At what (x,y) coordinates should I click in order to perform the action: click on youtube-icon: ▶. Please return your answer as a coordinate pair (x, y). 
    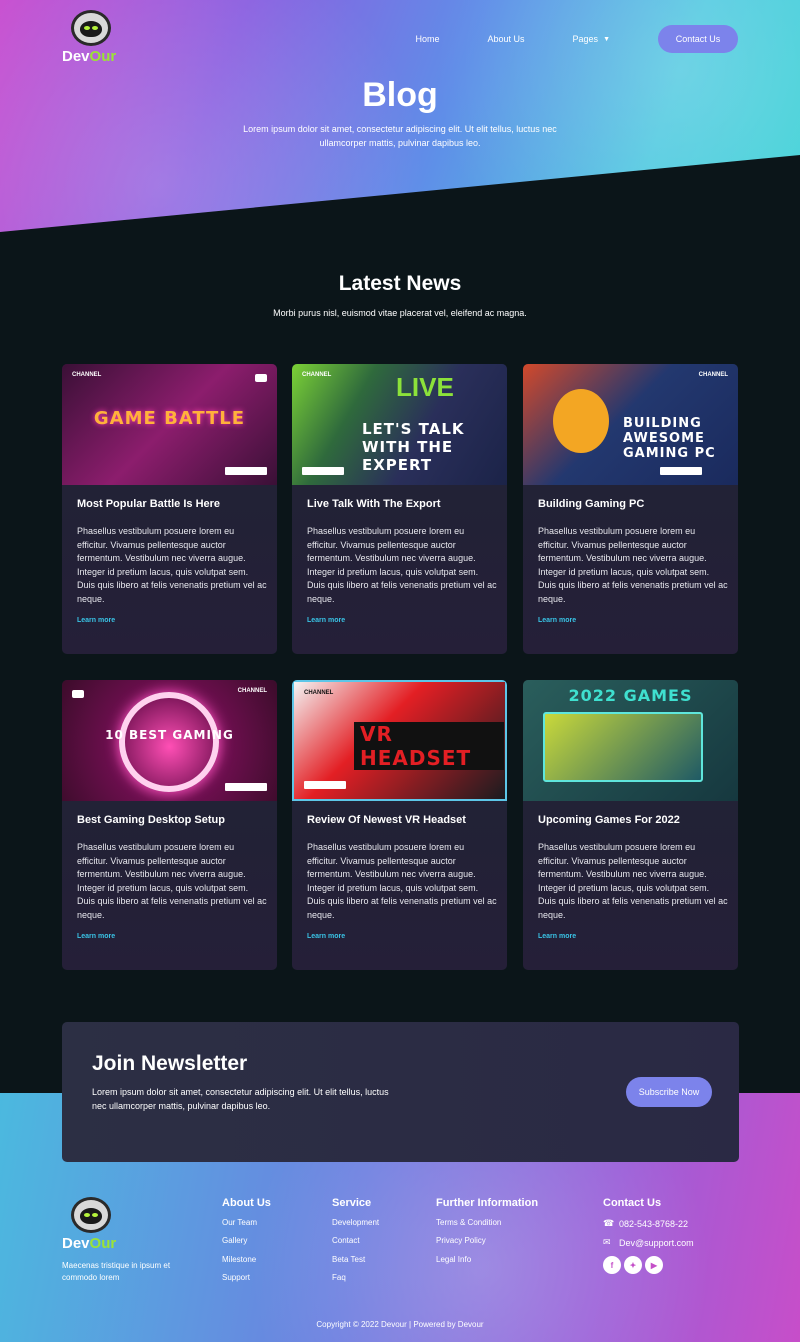
    Looking at the image, I should click on (654, 1265).